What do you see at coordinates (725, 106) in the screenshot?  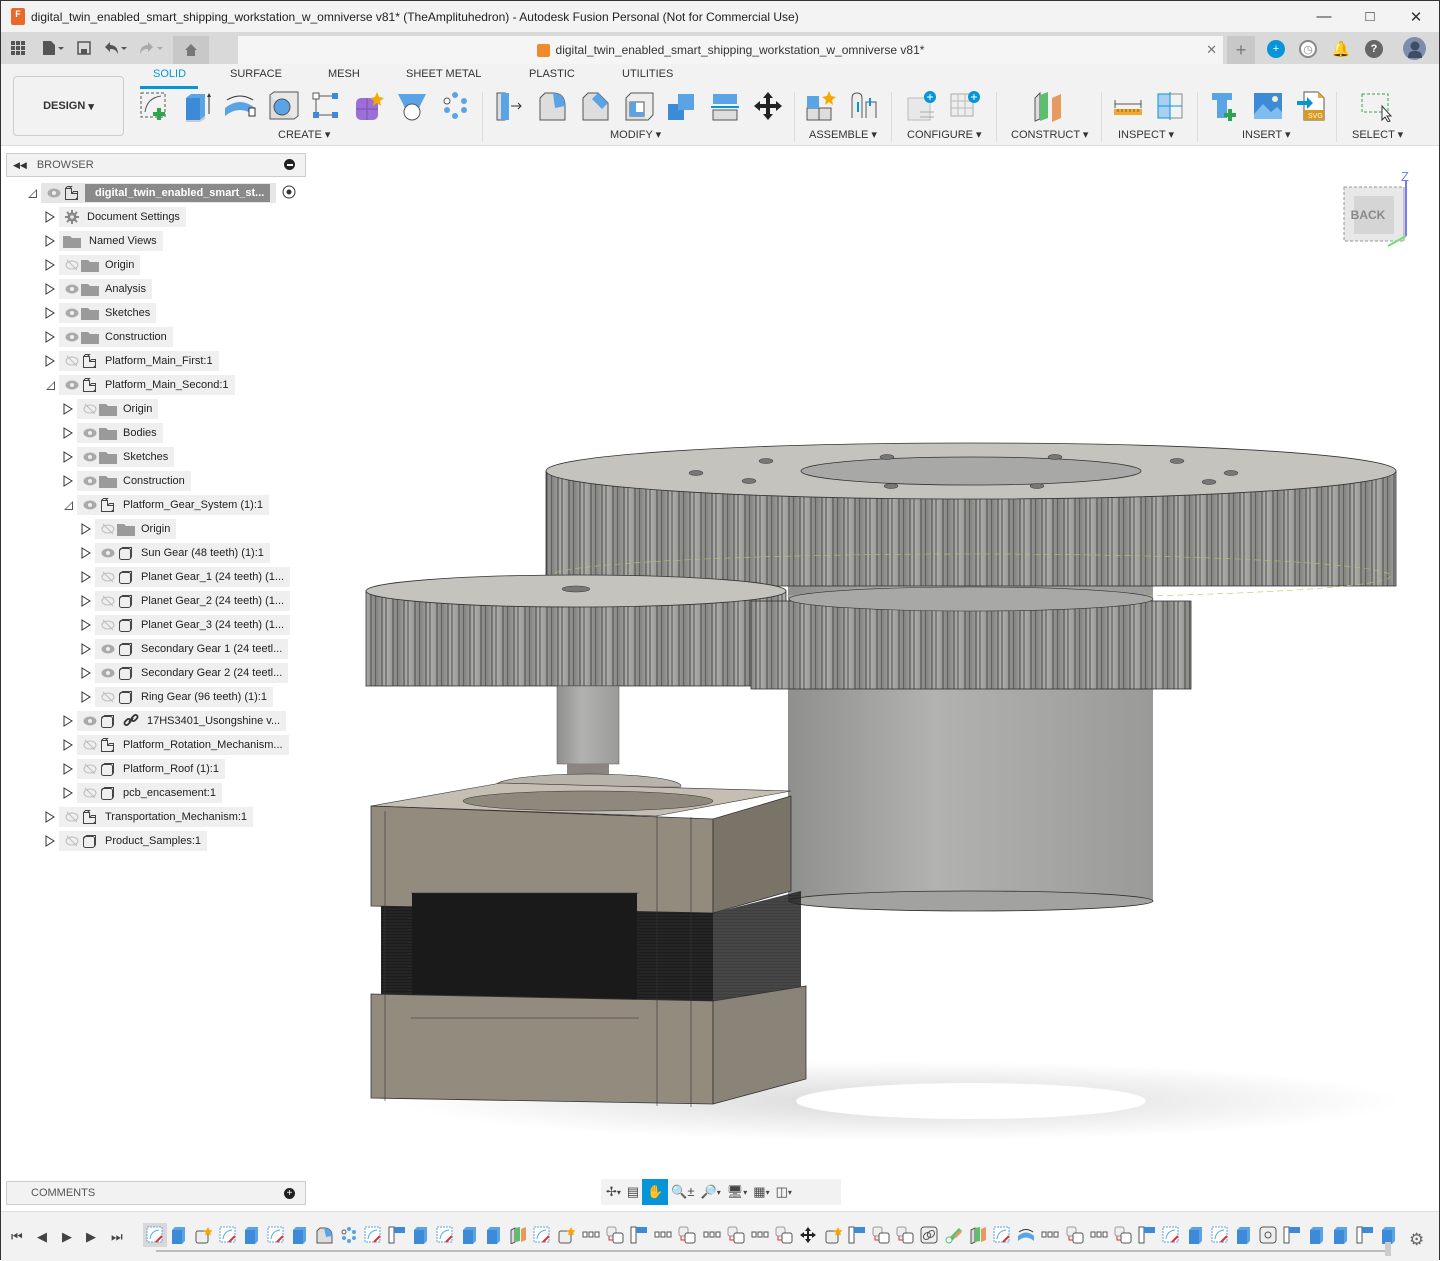 I see `split-body-icon` at bounding box center [725, 106].